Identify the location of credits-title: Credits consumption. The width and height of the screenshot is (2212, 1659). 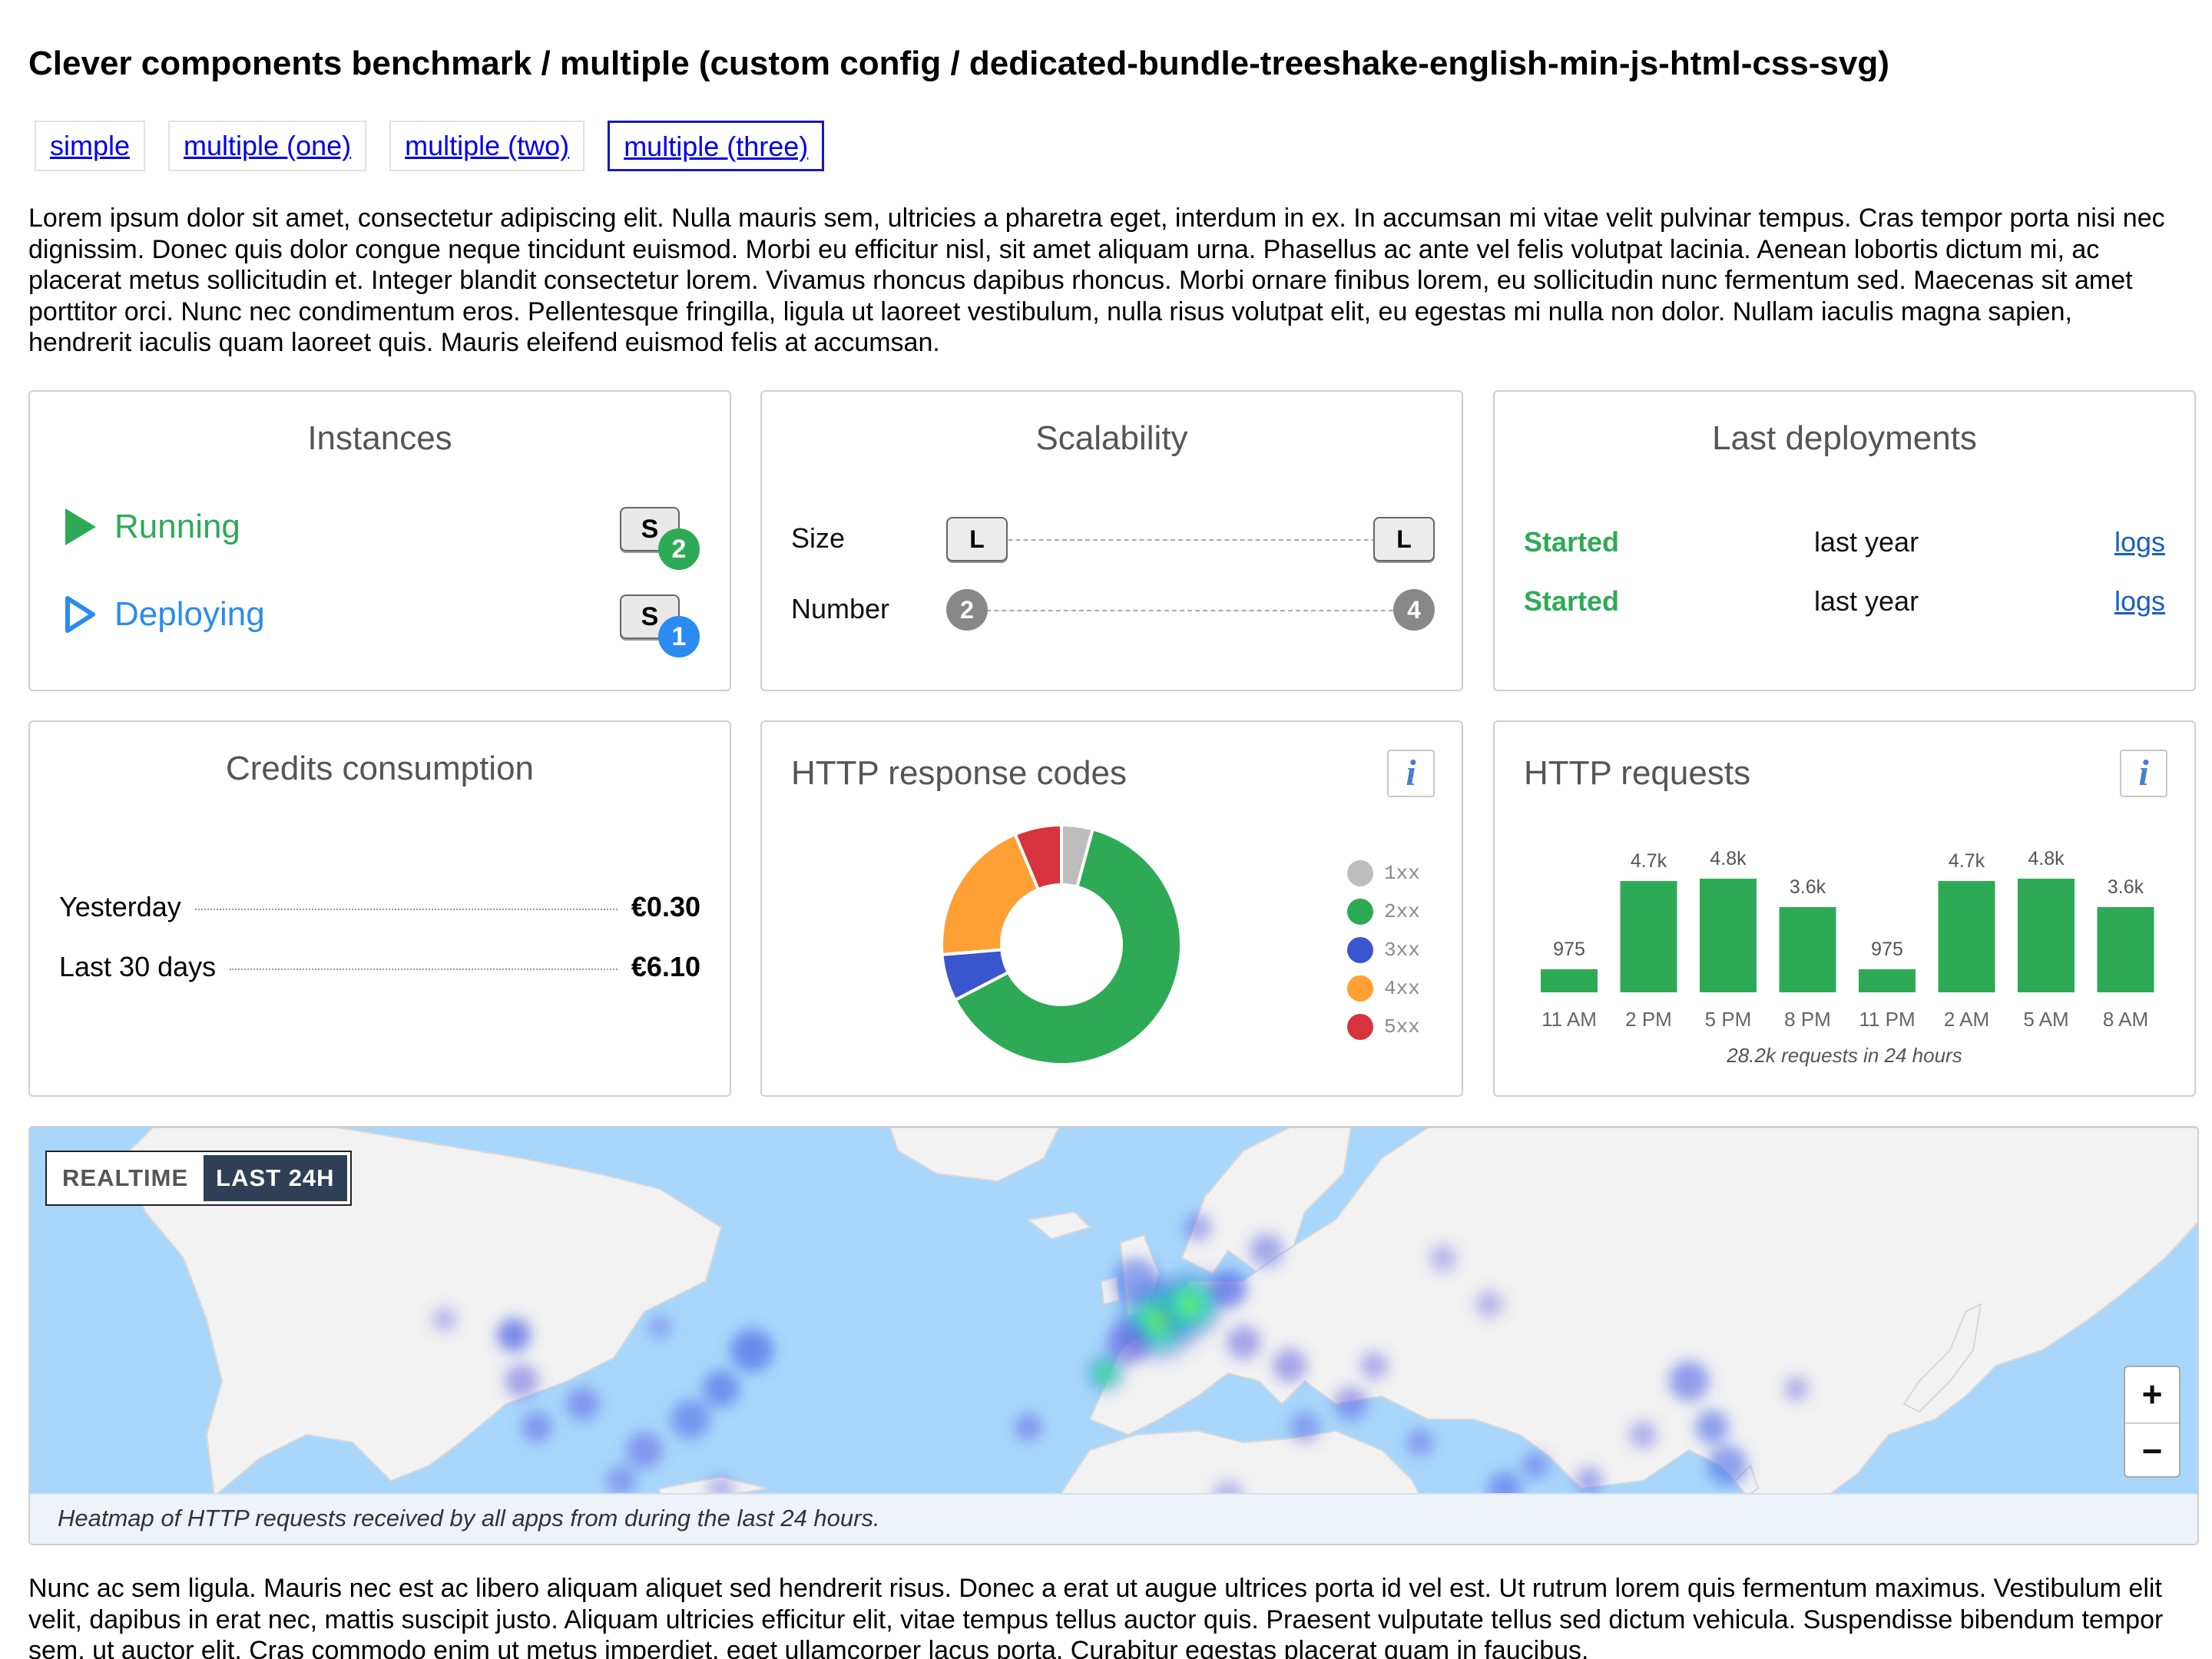
(380, 768).